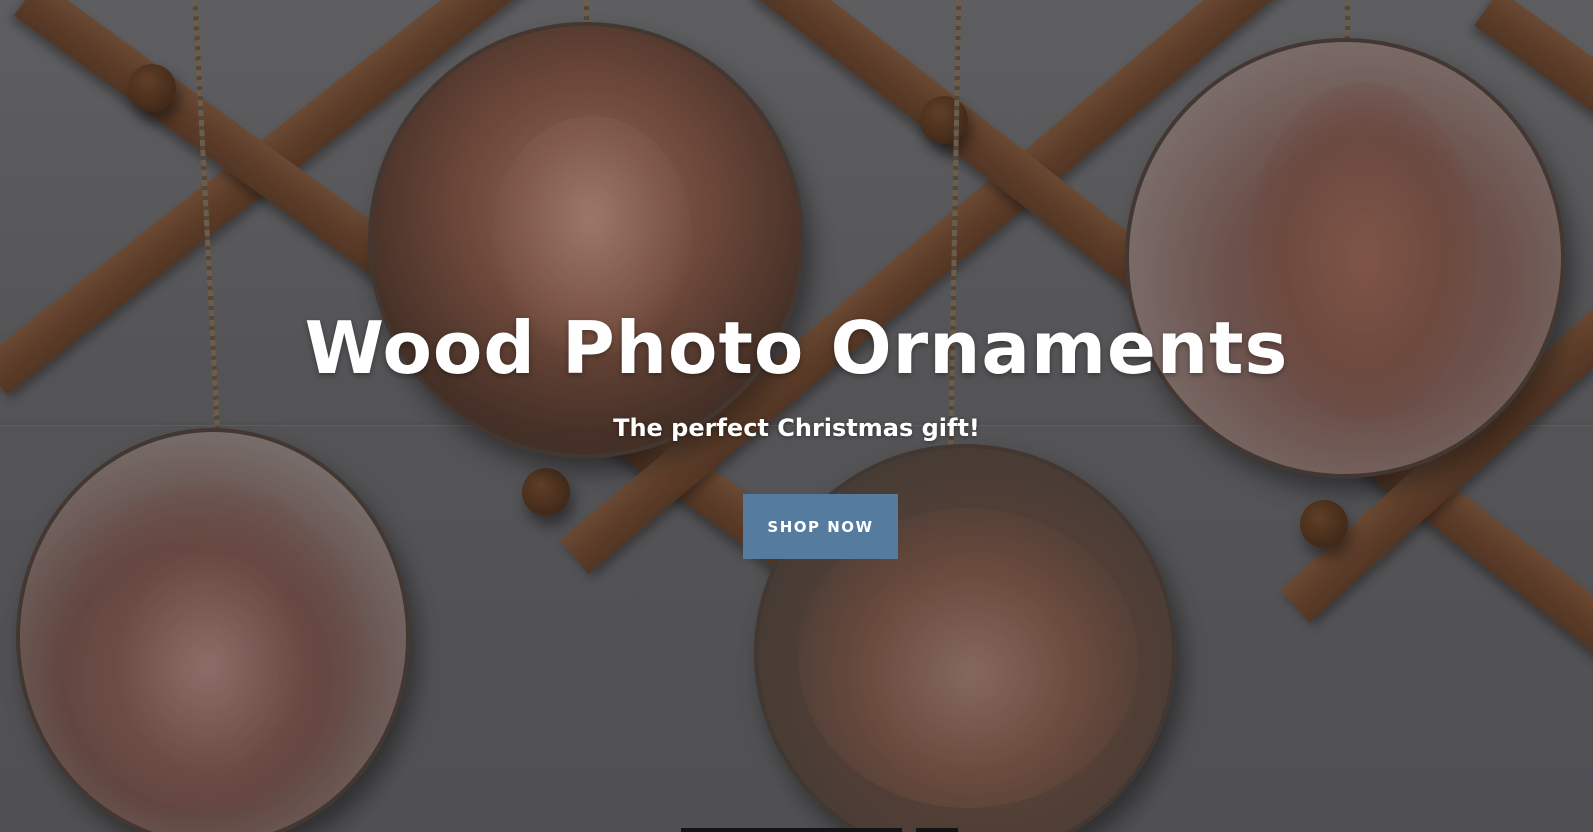 Image resolution: width=1593 pixels, height=832 pixels. Describe the element at coordinates (820, 526) in the screenshot. I see `shop-now-button: SHOP NOW` at that location.